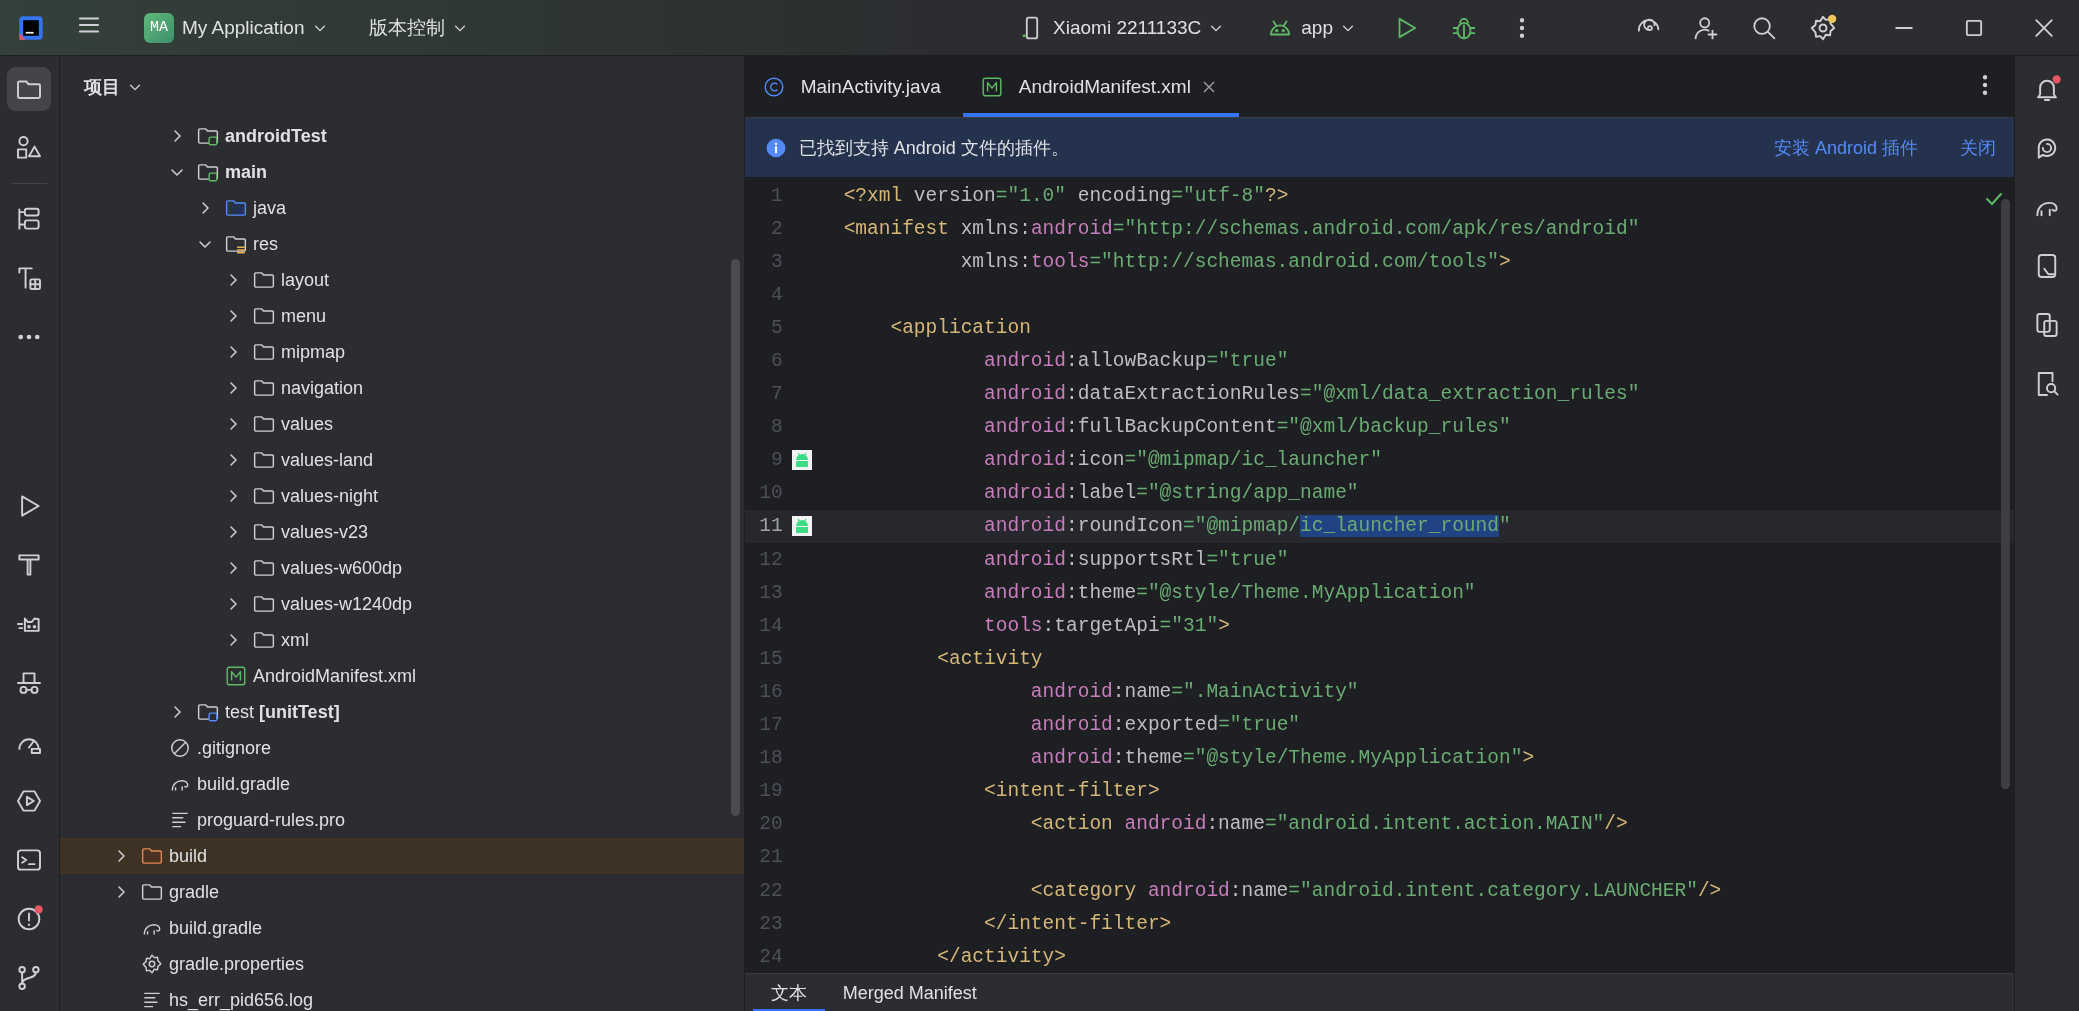  I want to click on editor-mode-tab: 文本, so click(788, 992).